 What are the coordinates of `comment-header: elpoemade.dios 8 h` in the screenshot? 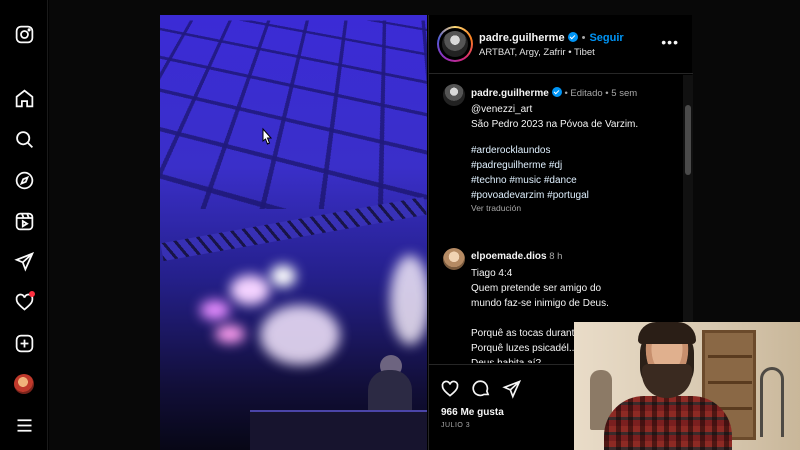 It's located at (516, 256).